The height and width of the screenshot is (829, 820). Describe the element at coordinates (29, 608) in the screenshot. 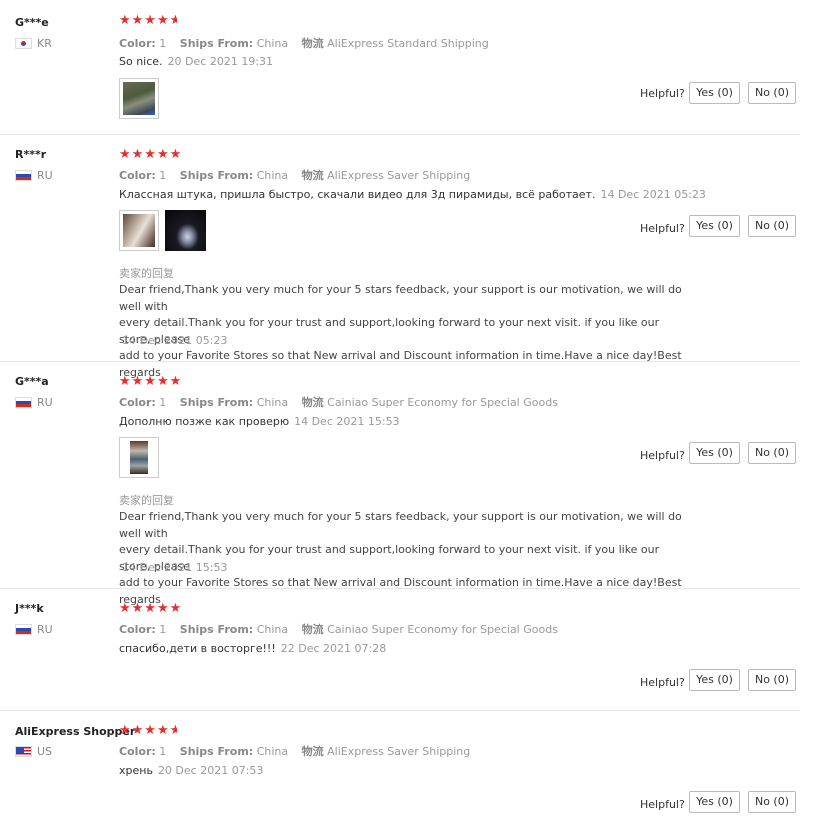

I see `reviewer-name: J***k` at that location.